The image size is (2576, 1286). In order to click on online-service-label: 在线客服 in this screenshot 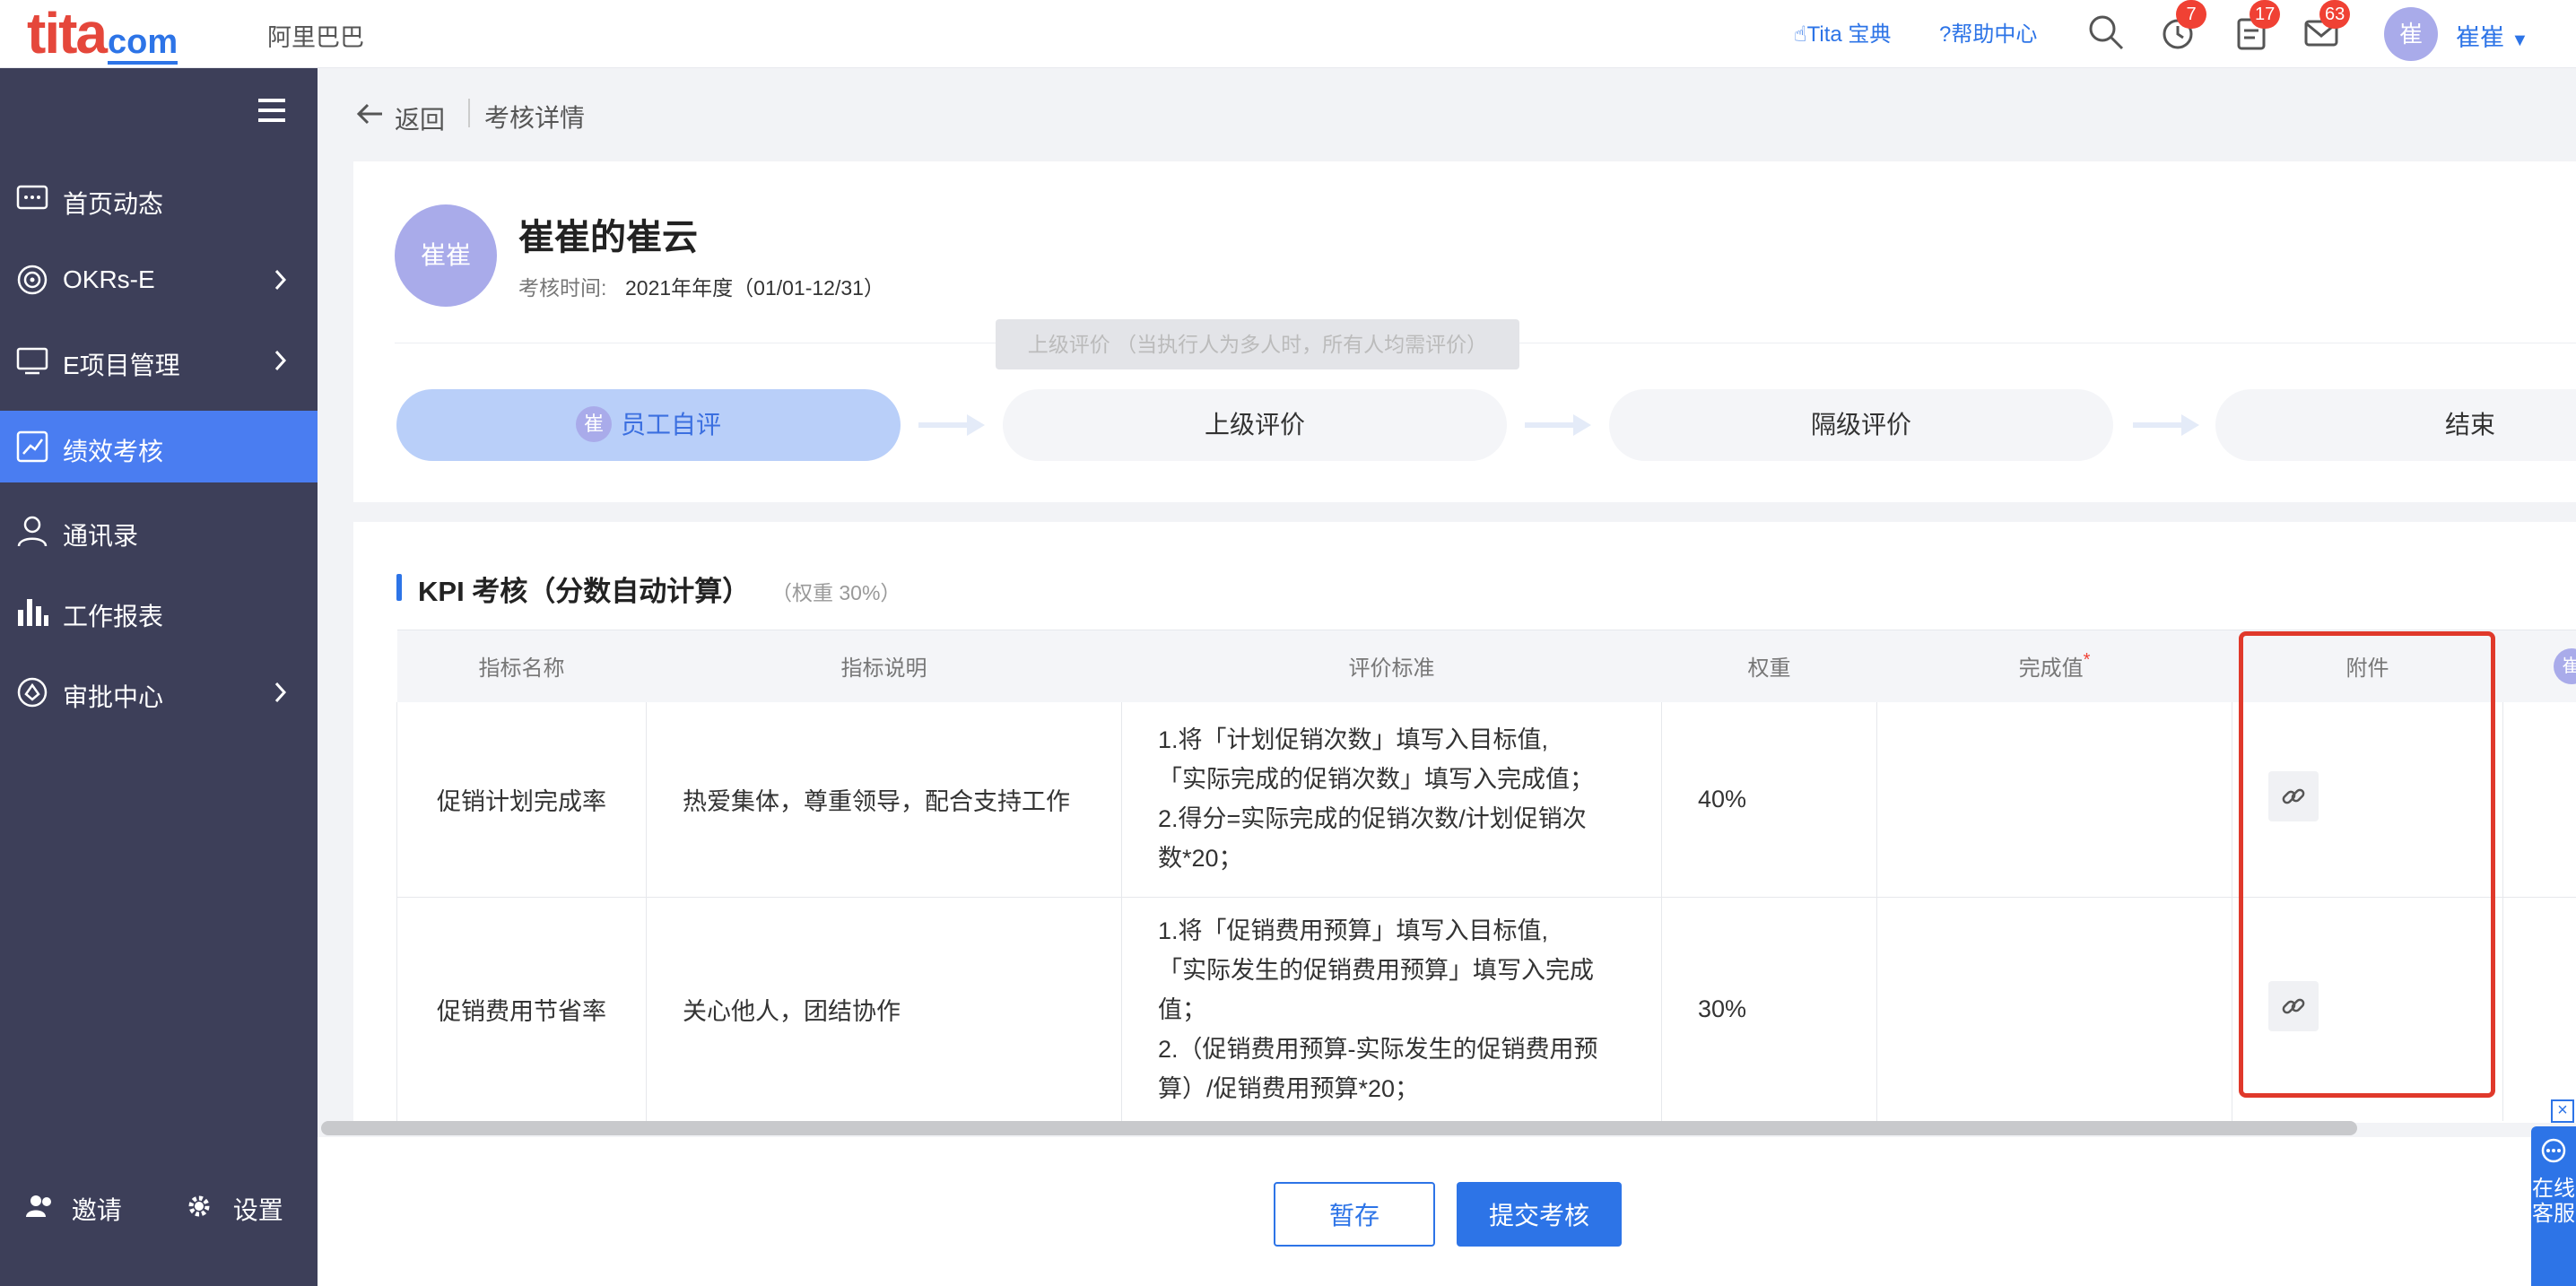, I will do `click(2553, 1201)`.